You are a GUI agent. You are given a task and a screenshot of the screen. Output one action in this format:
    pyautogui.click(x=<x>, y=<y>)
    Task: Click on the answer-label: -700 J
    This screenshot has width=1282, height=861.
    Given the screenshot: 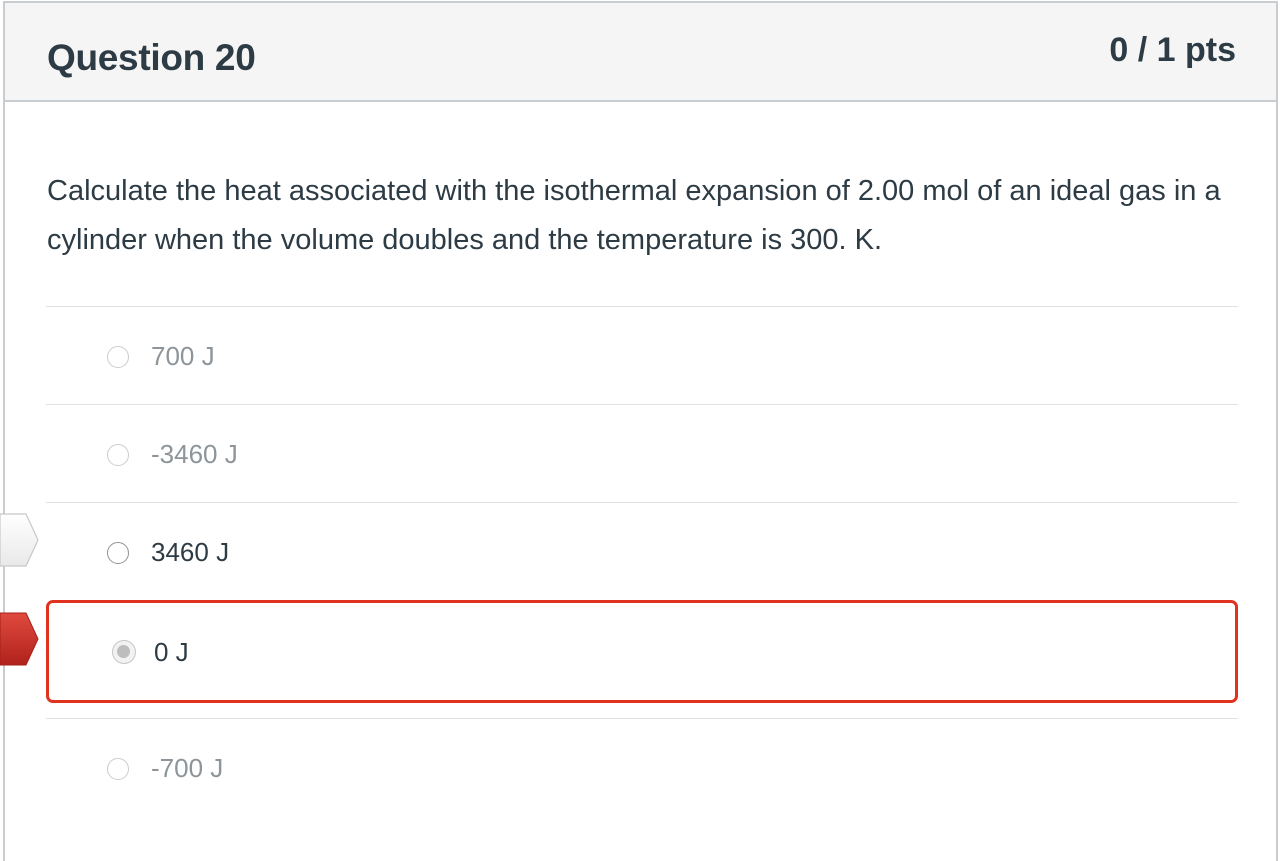 What is the action you would take?
    pyautogui.click(x=187, y=768)
    